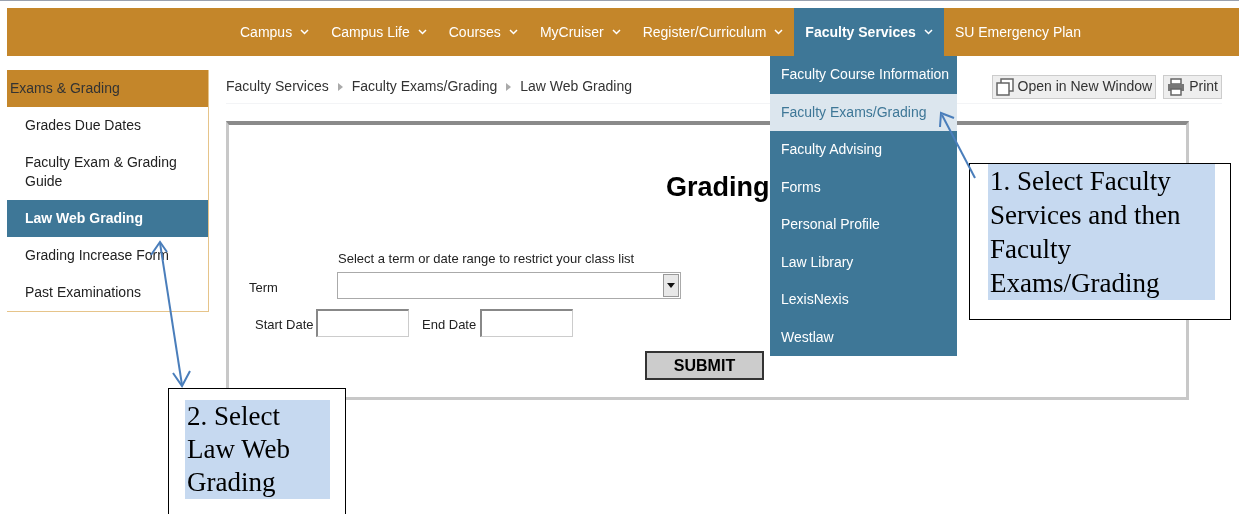 The image size is (1239, 514). I want to click on dropdown-item: LexisNexis, so click(863, 300).